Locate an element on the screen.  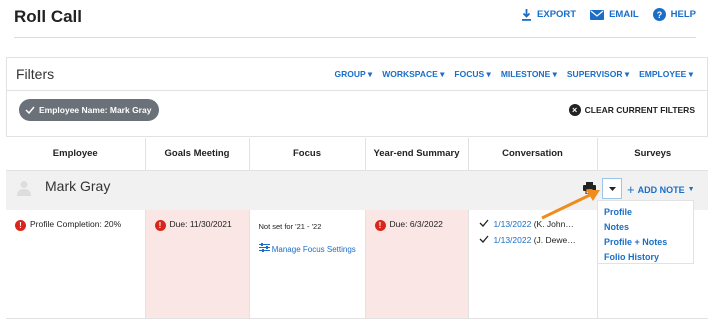
header-actions: EXPORT EMAIL ? HELP is located at coordinates (608, 14).